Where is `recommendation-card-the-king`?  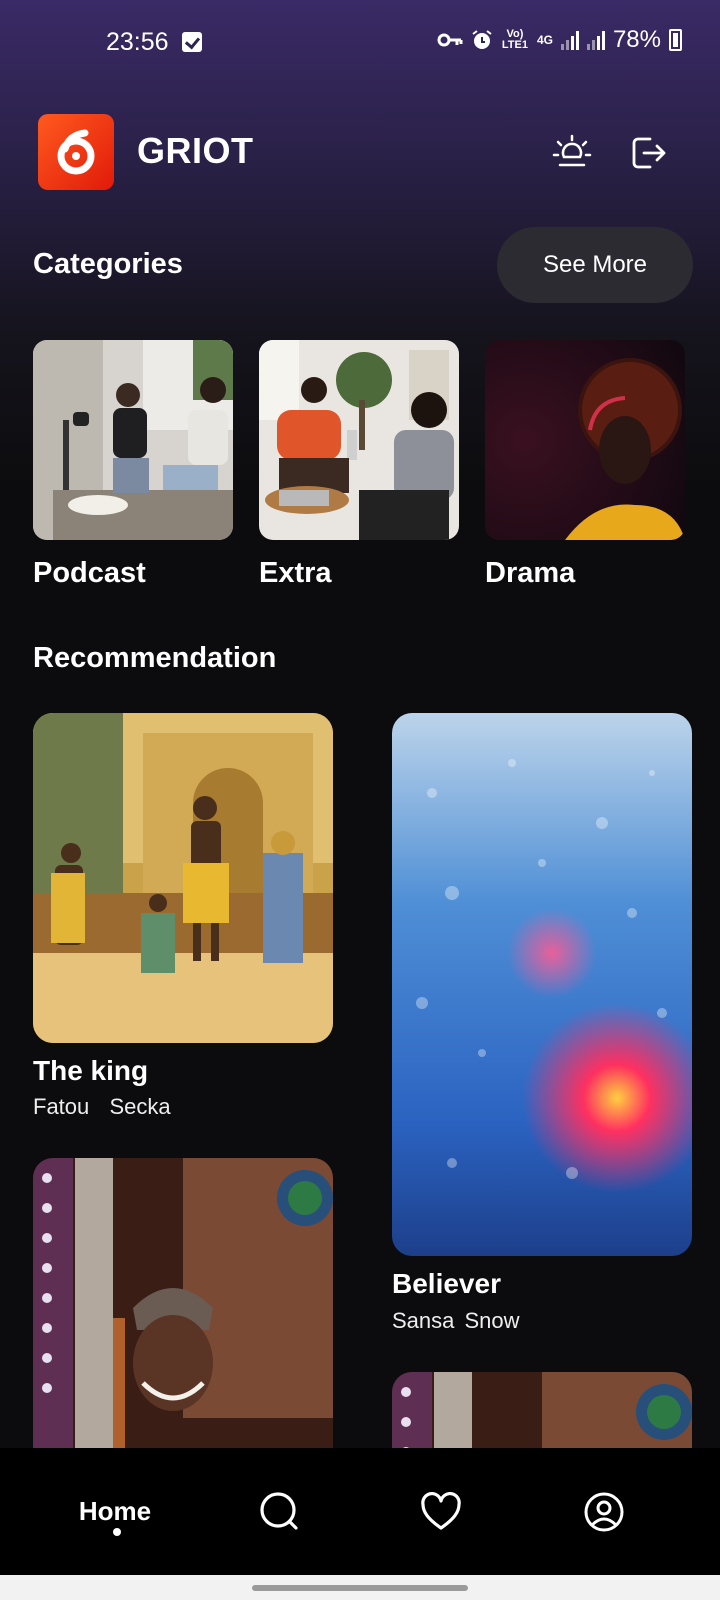 recommendation-card-the-king is located at coordinates (183, 878).